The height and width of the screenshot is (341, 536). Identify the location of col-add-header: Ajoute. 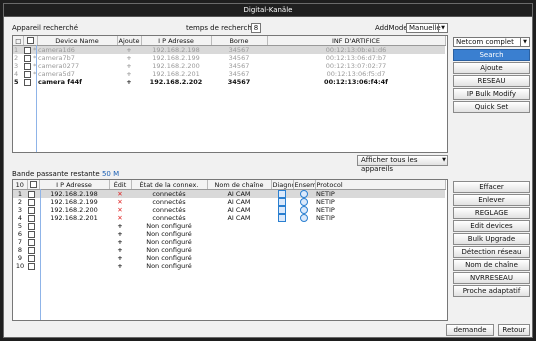
(129, 41).